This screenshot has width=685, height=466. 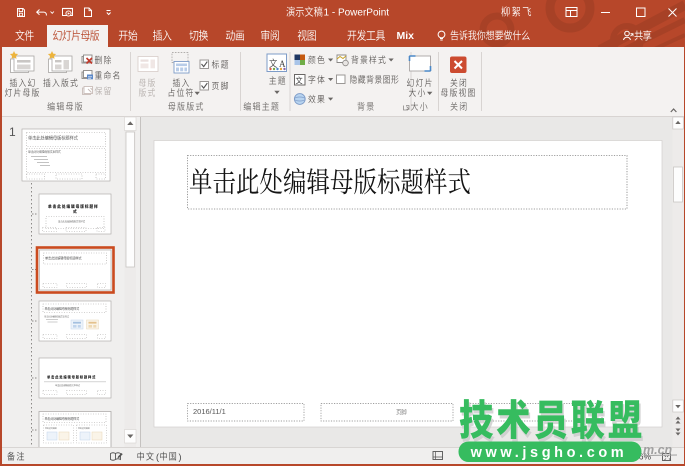 I want to click on svg-text: 2016/11/1, so click(x=209, y=411).